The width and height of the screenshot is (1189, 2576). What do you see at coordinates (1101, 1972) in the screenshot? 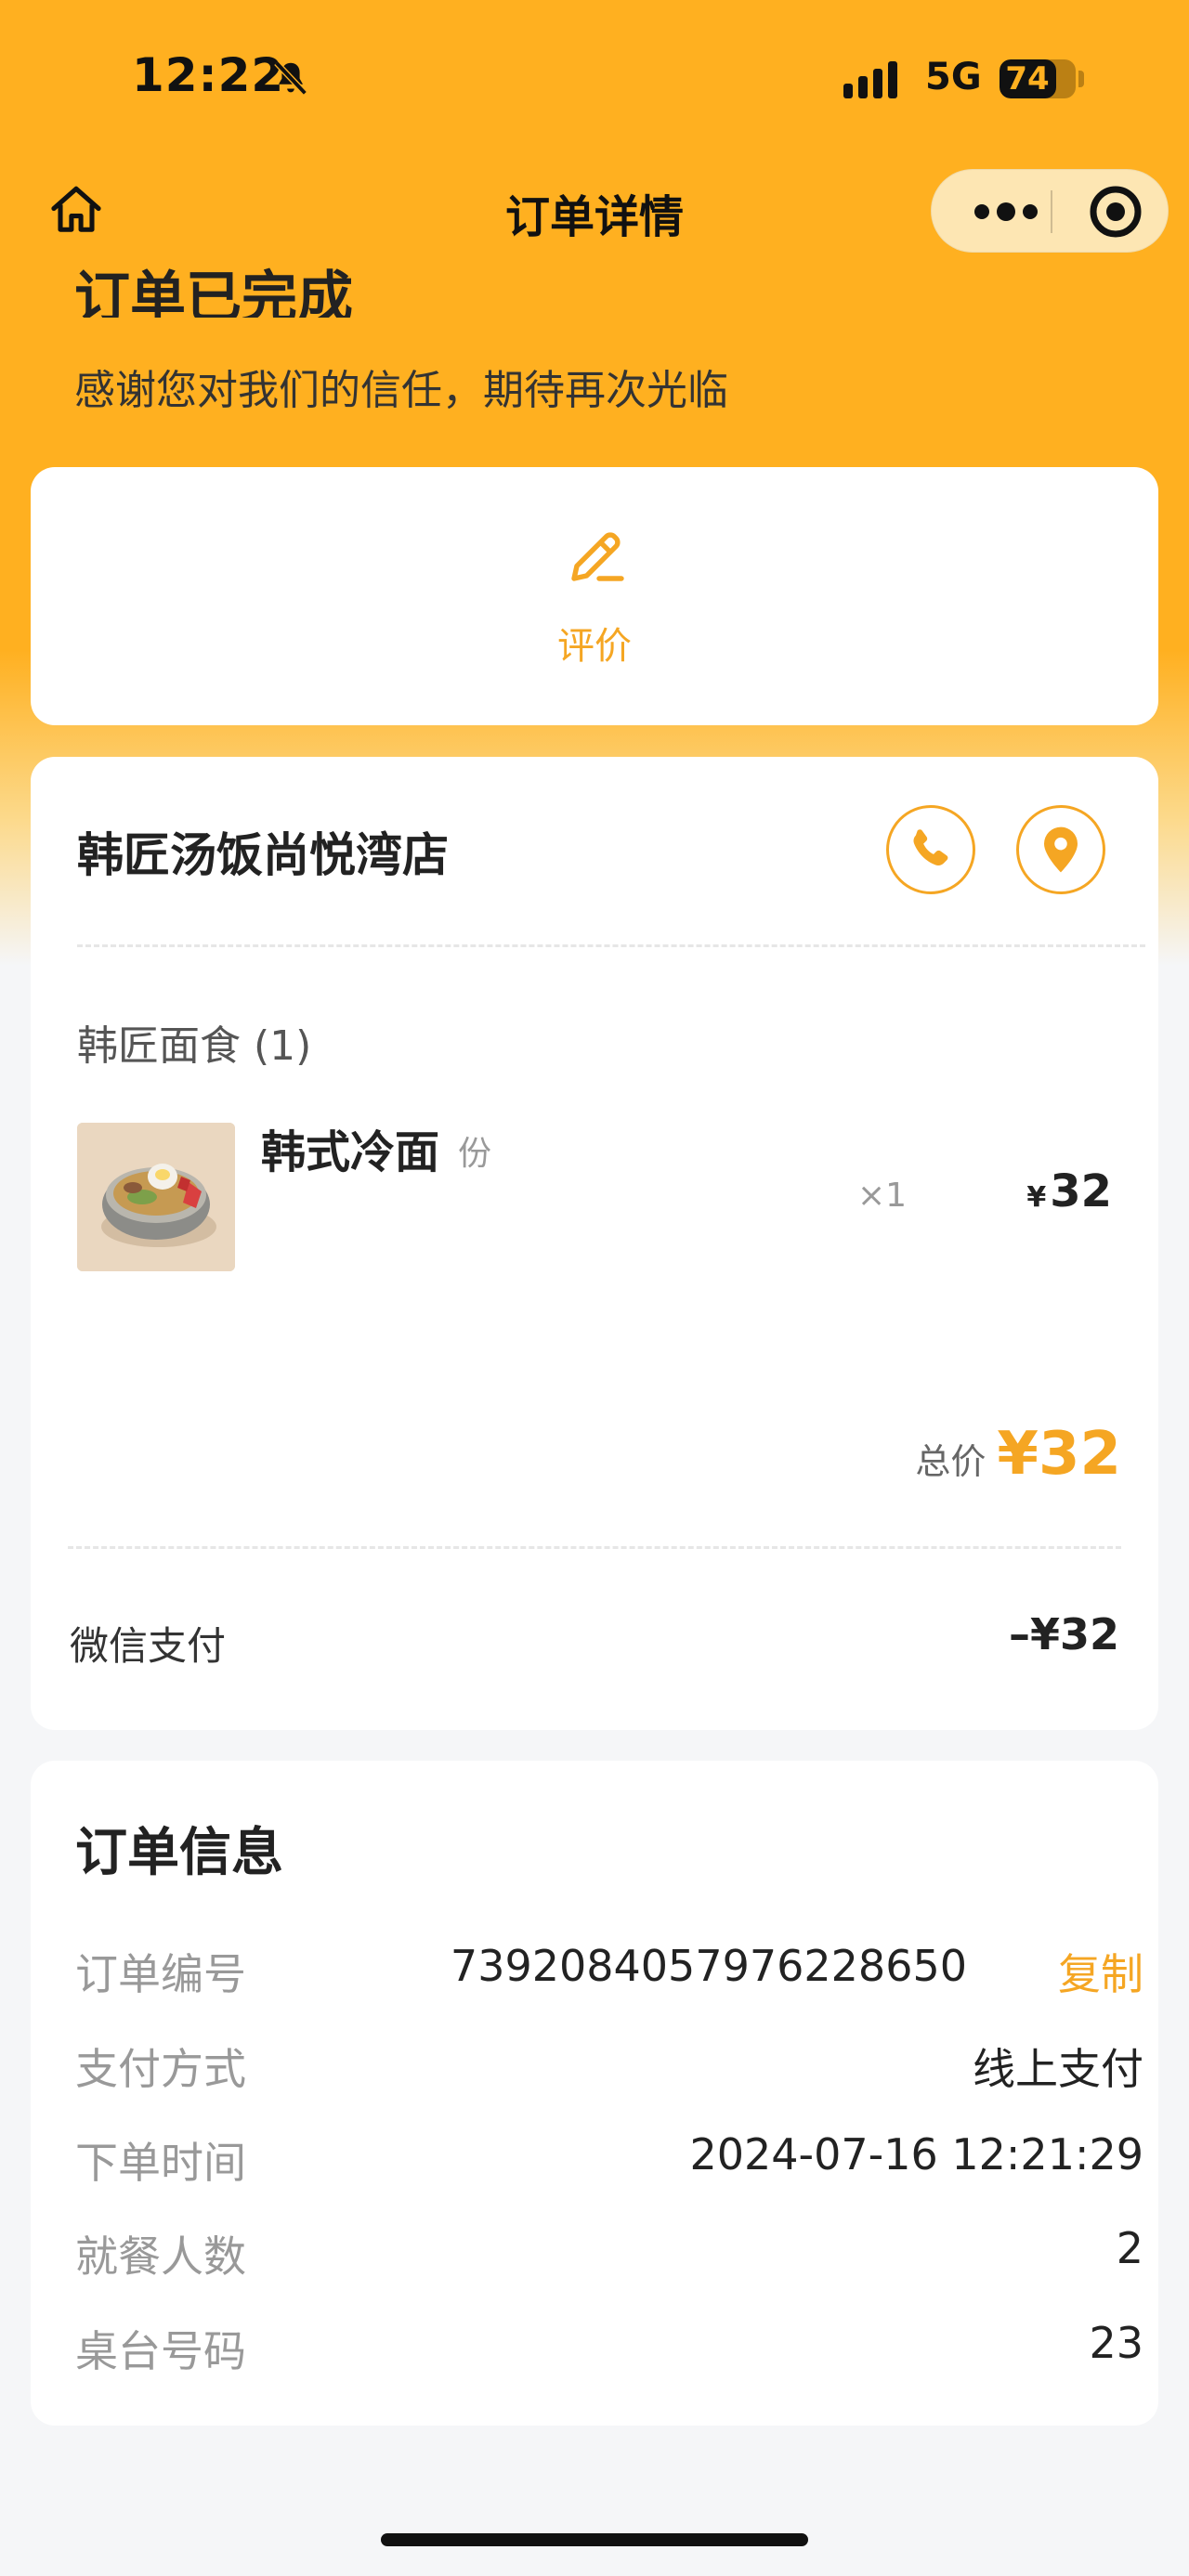
I see `copy-button: 复制` at bounding box center [1101, 1972].